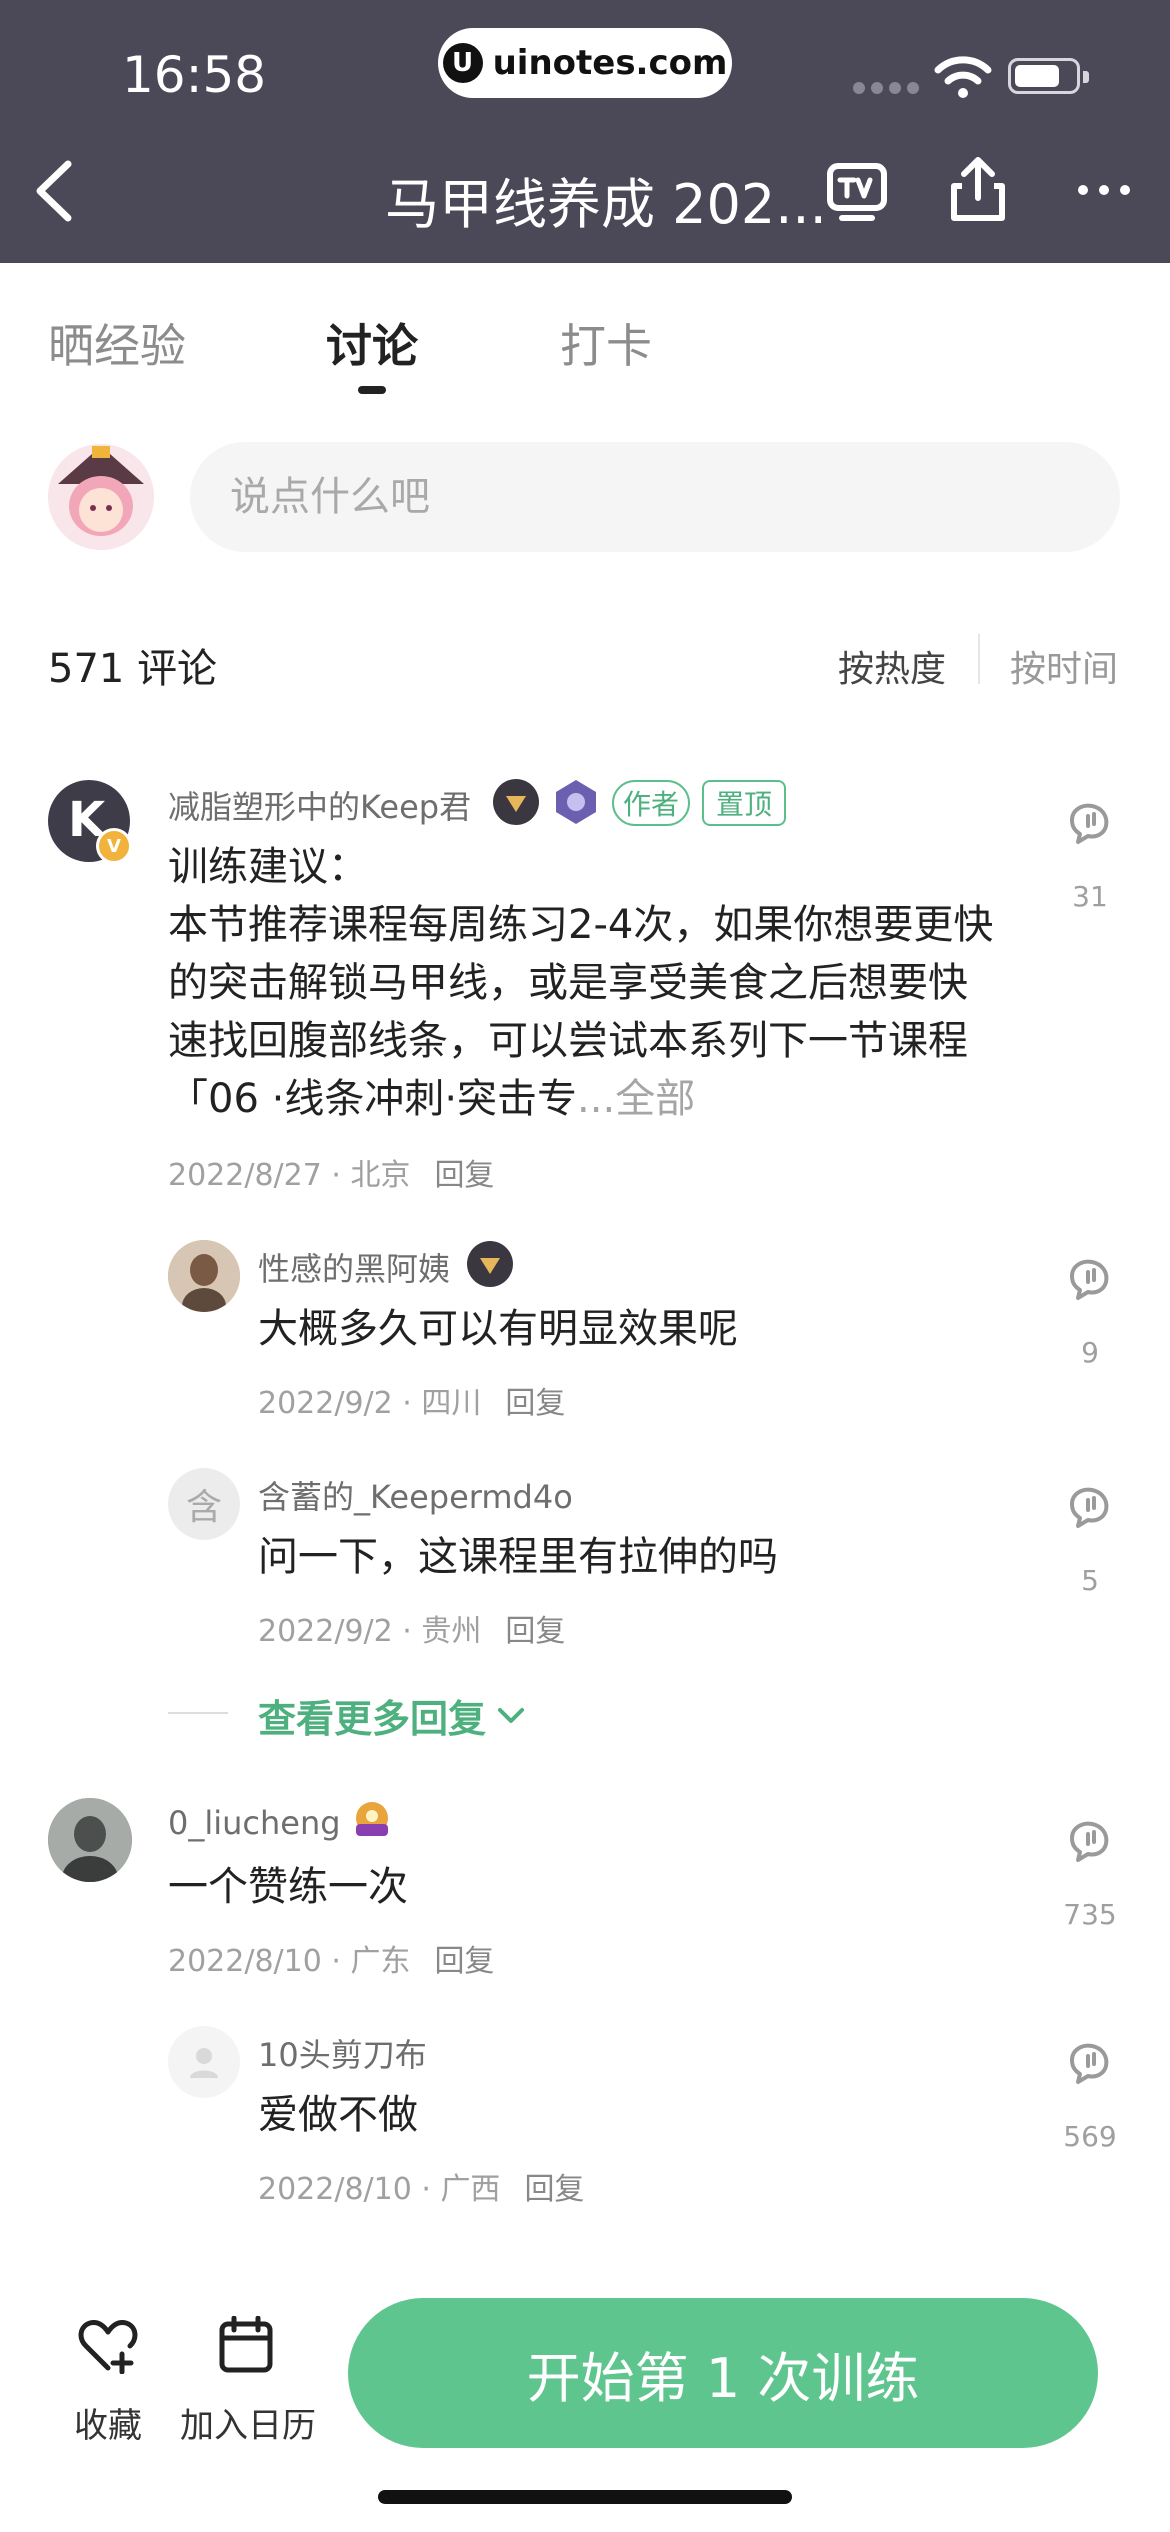  Describe the element at coordinates (744, 803) in the screenshot. I see `pinned-tag: 置顶` at that location.